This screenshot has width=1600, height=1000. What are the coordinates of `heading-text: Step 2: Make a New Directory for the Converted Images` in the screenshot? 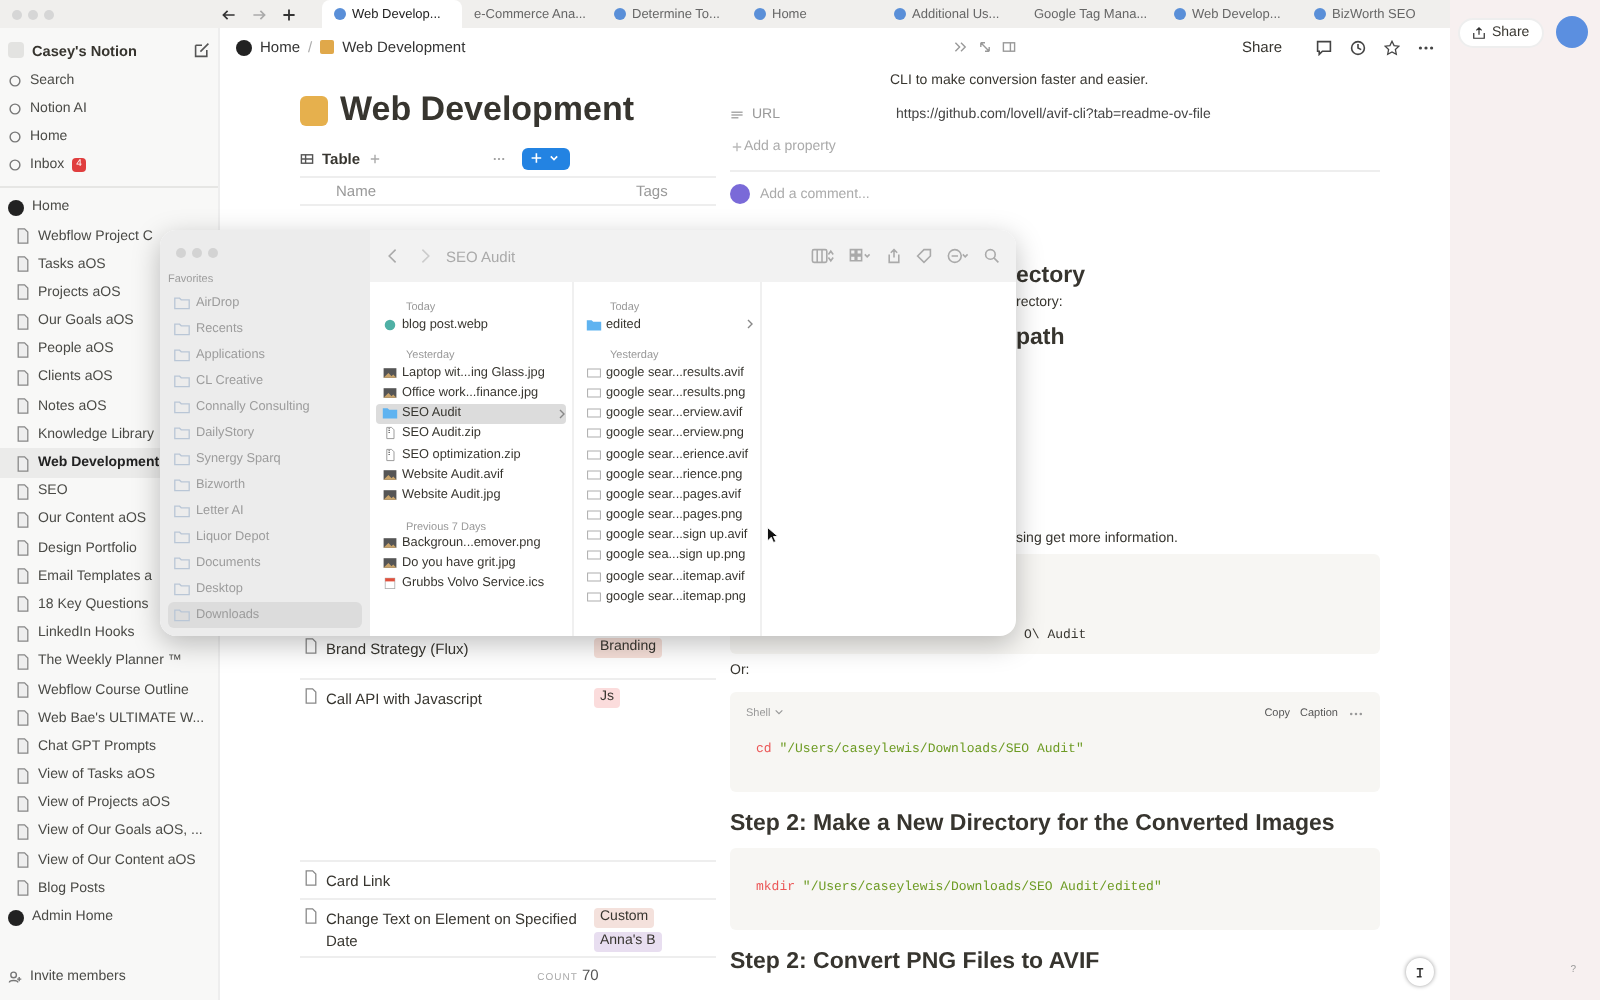 It's located at (1033, 826).